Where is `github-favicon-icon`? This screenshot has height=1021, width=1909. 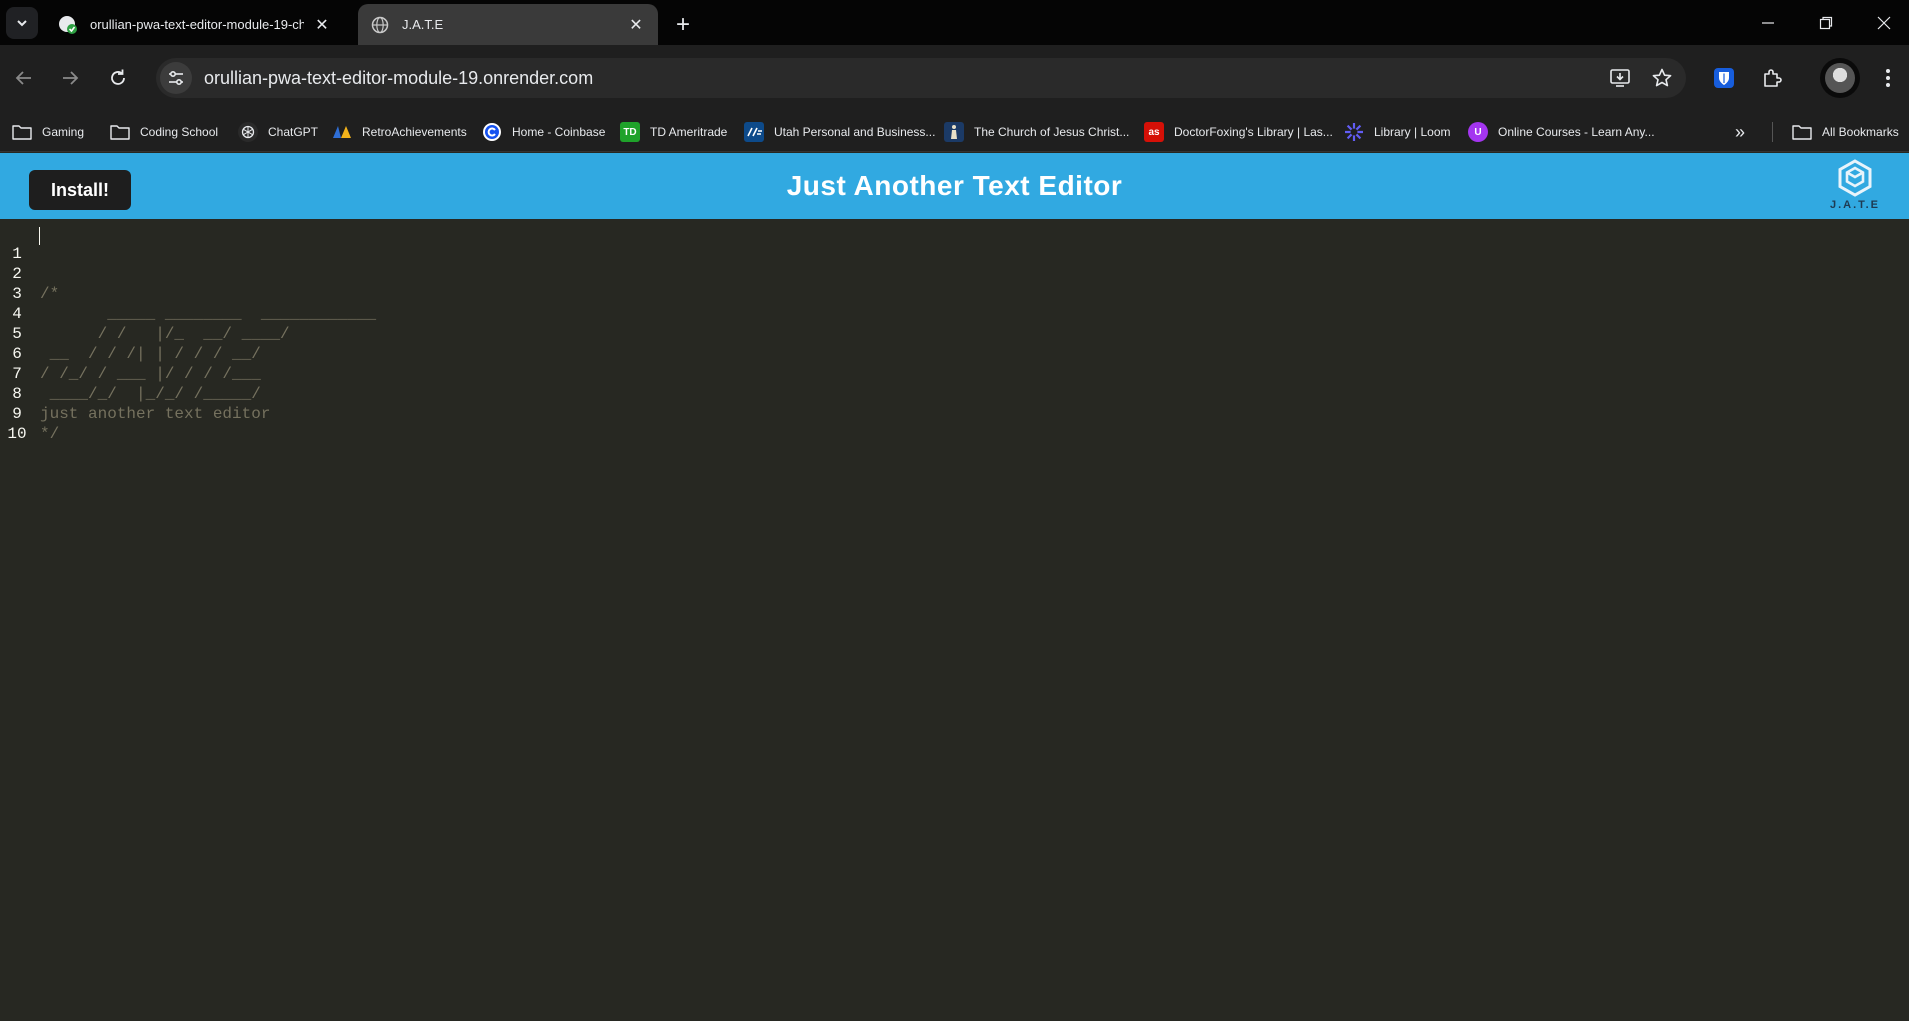 github-favicon-icon is located at coordinates (68, 25).